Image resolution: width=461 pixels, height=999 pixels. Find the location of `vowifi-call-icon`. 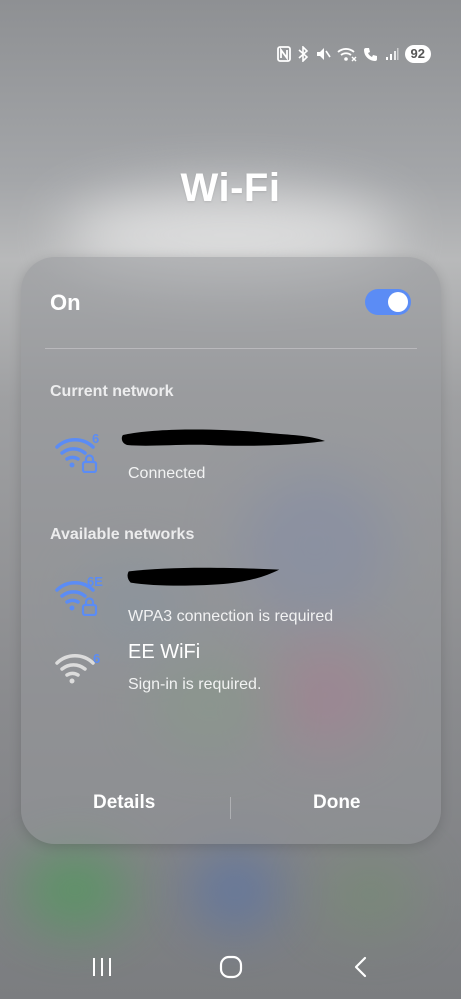

vowifi-call-icon is located at coordinates (370, 54).